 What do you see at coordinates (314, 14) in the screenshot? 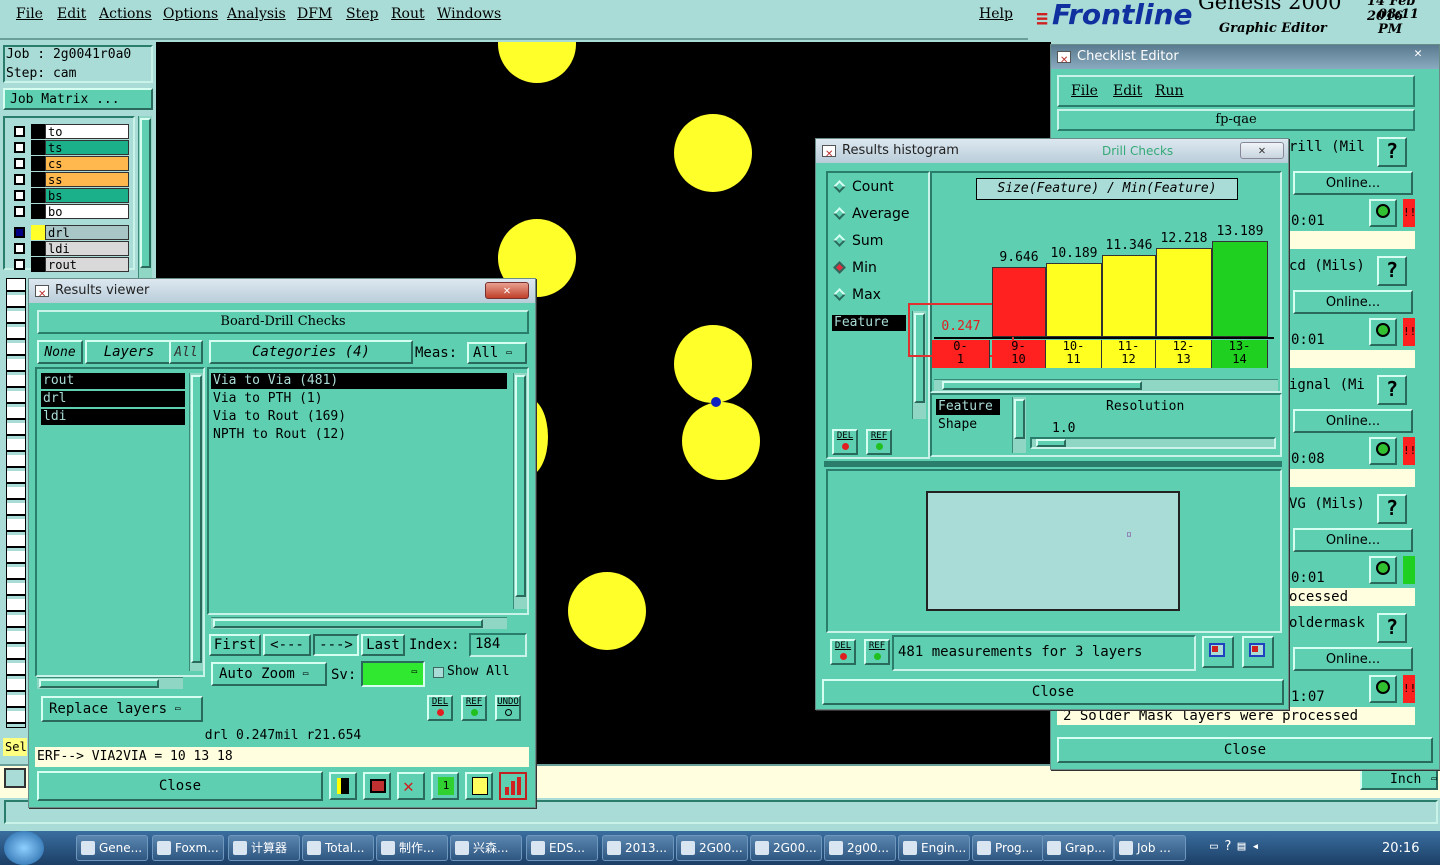
I see `menu-dfm: DFM` at bounding box center [314, 14].